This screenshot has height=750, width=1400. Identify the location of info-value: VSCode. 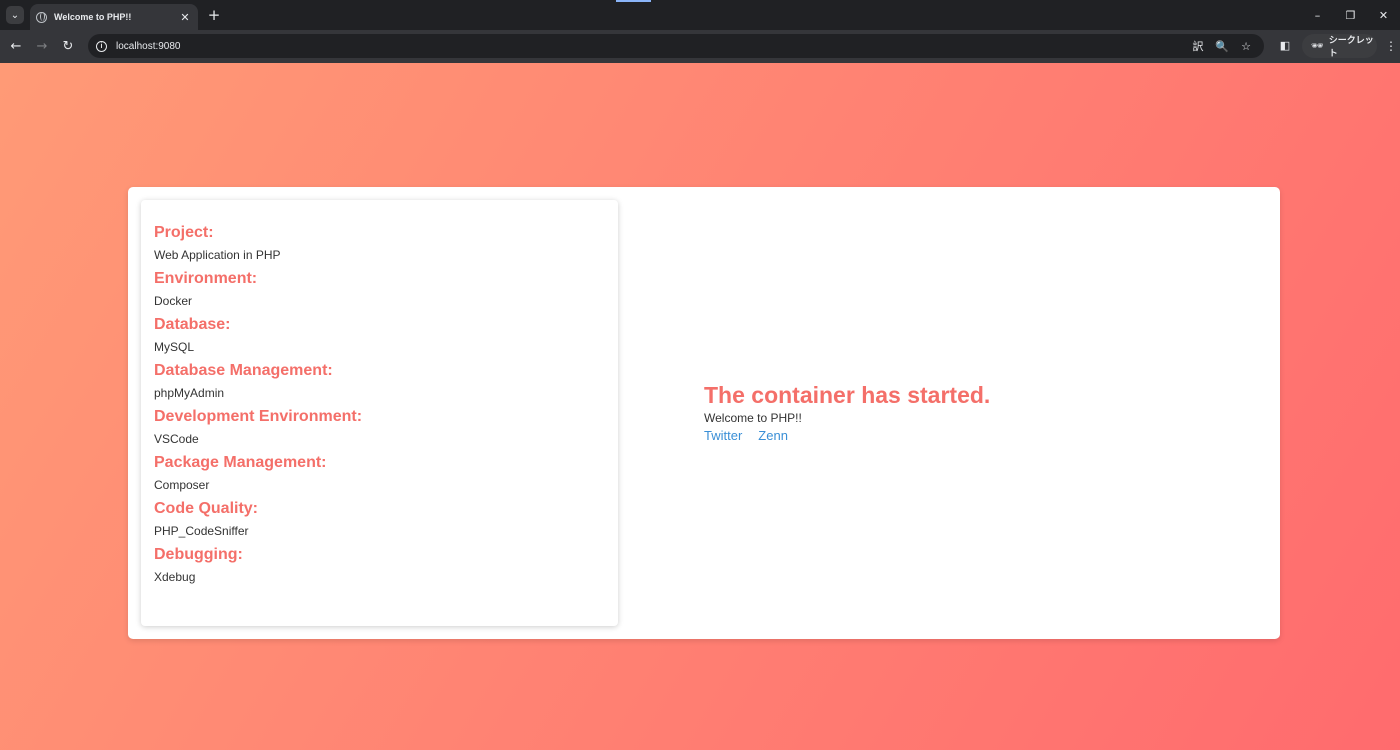
(176, 439).